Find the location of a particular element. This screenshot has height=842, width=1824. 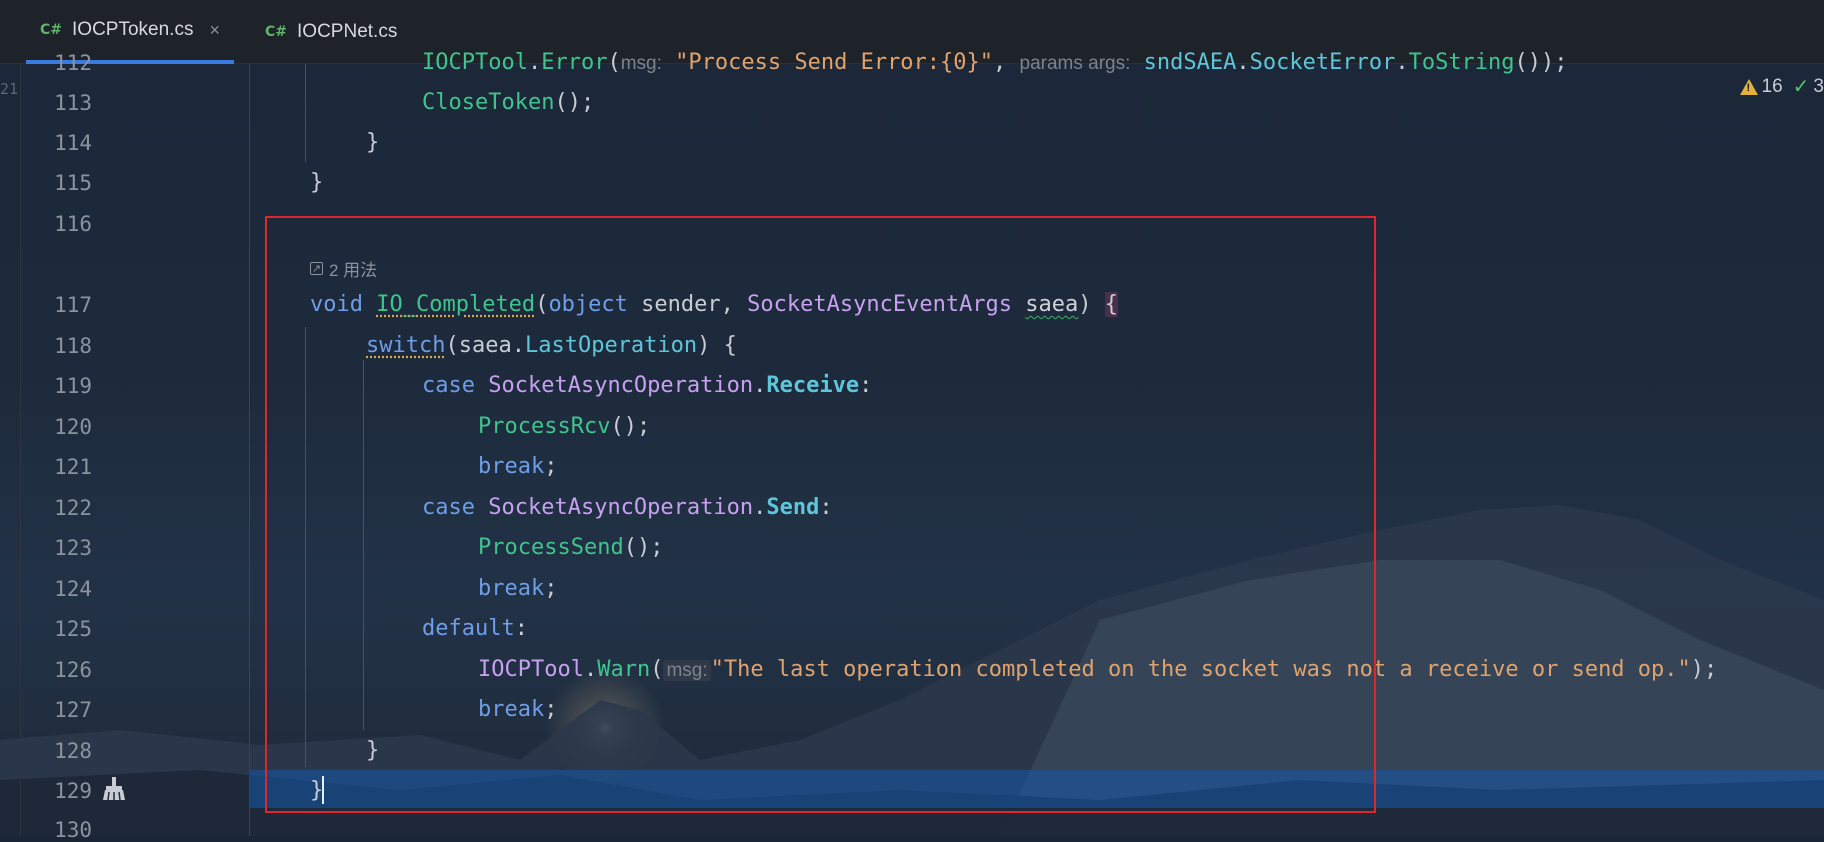

tab-label: IOCPNet.cs is located at coordinates (347, 31).